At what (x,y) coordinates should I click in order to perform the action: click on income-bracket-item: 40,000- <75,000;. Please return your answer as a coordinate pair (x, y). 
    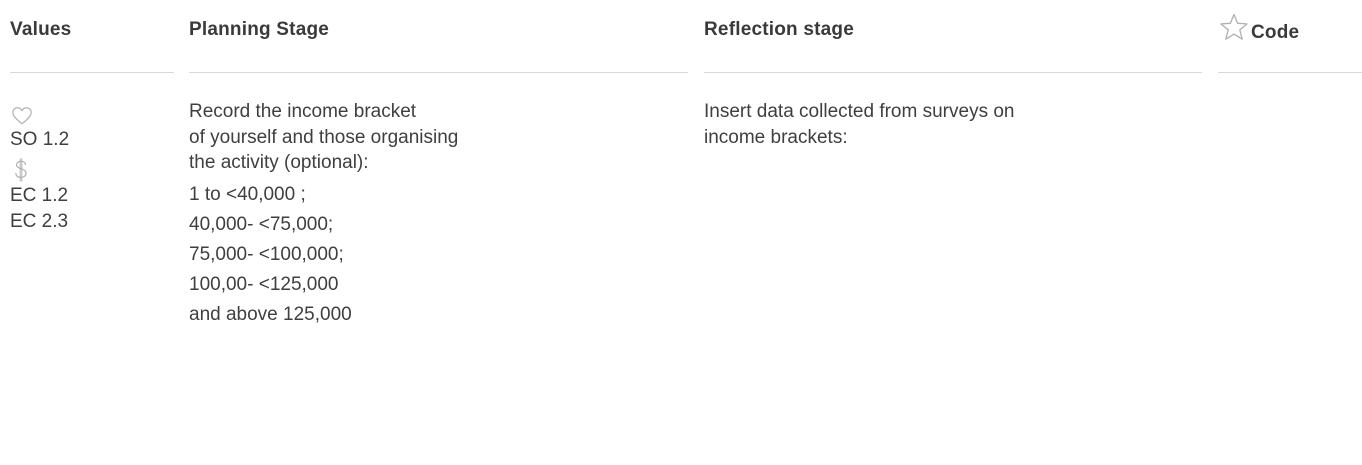
    Looking at the image, I should click on (261, 224).